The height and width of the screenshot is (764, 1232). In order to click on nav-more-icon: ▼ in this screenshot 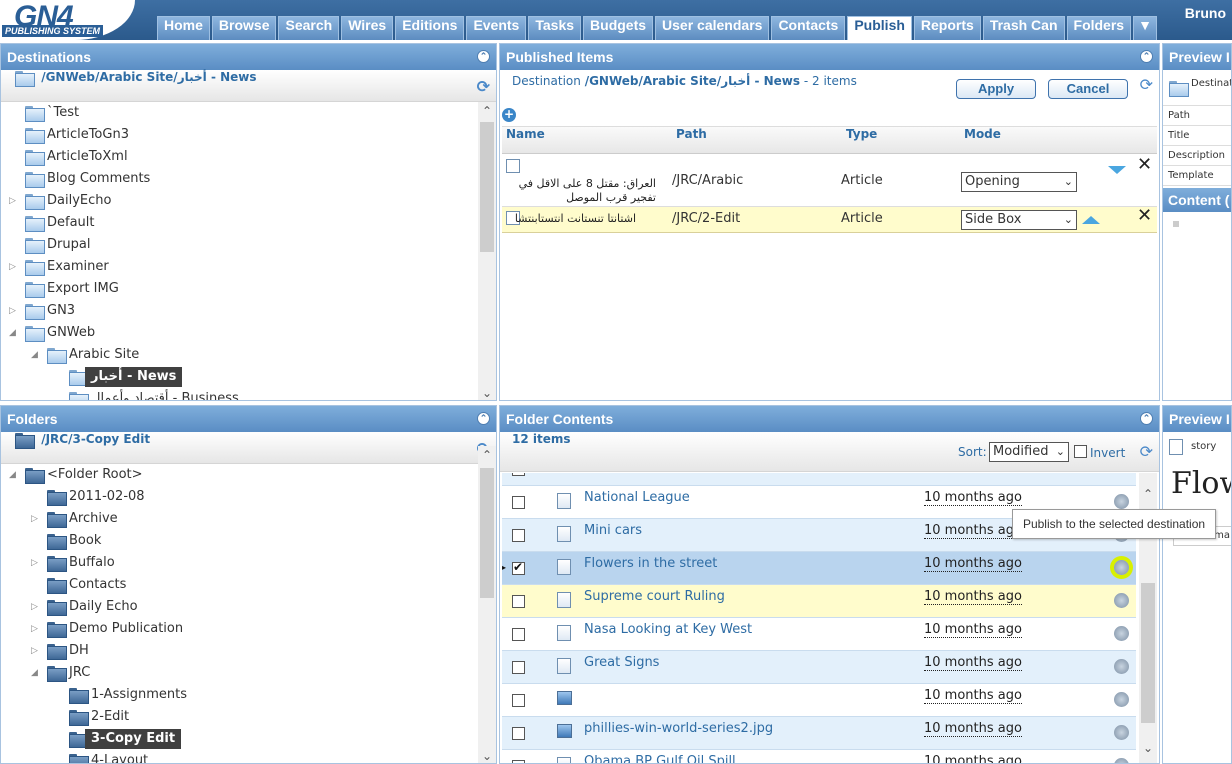, I will do `click(1145, 28)`.